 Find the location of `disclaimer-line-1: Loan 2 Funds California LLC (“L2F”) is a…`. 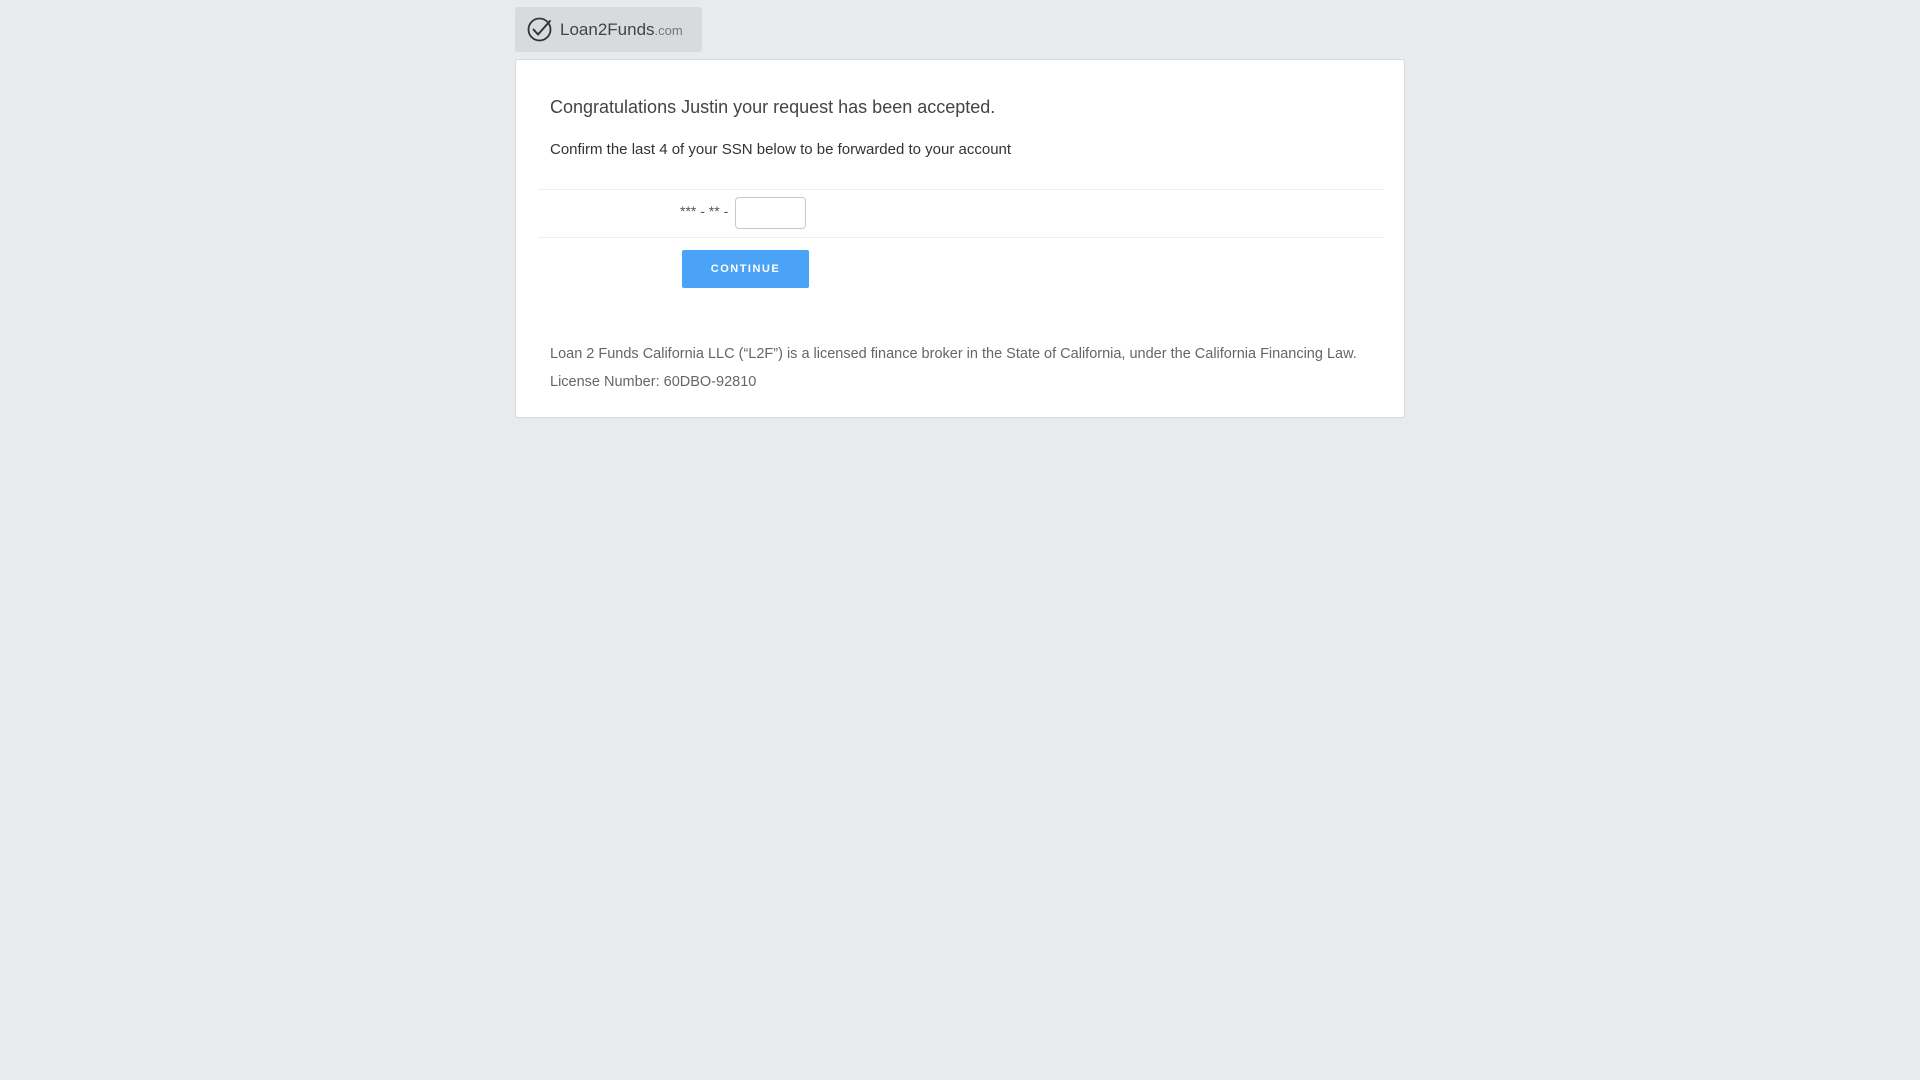

disclaimer-line-1: Loan 2 Funds California LLC (“L2F”) is a… is located at coordinates (953, 354).